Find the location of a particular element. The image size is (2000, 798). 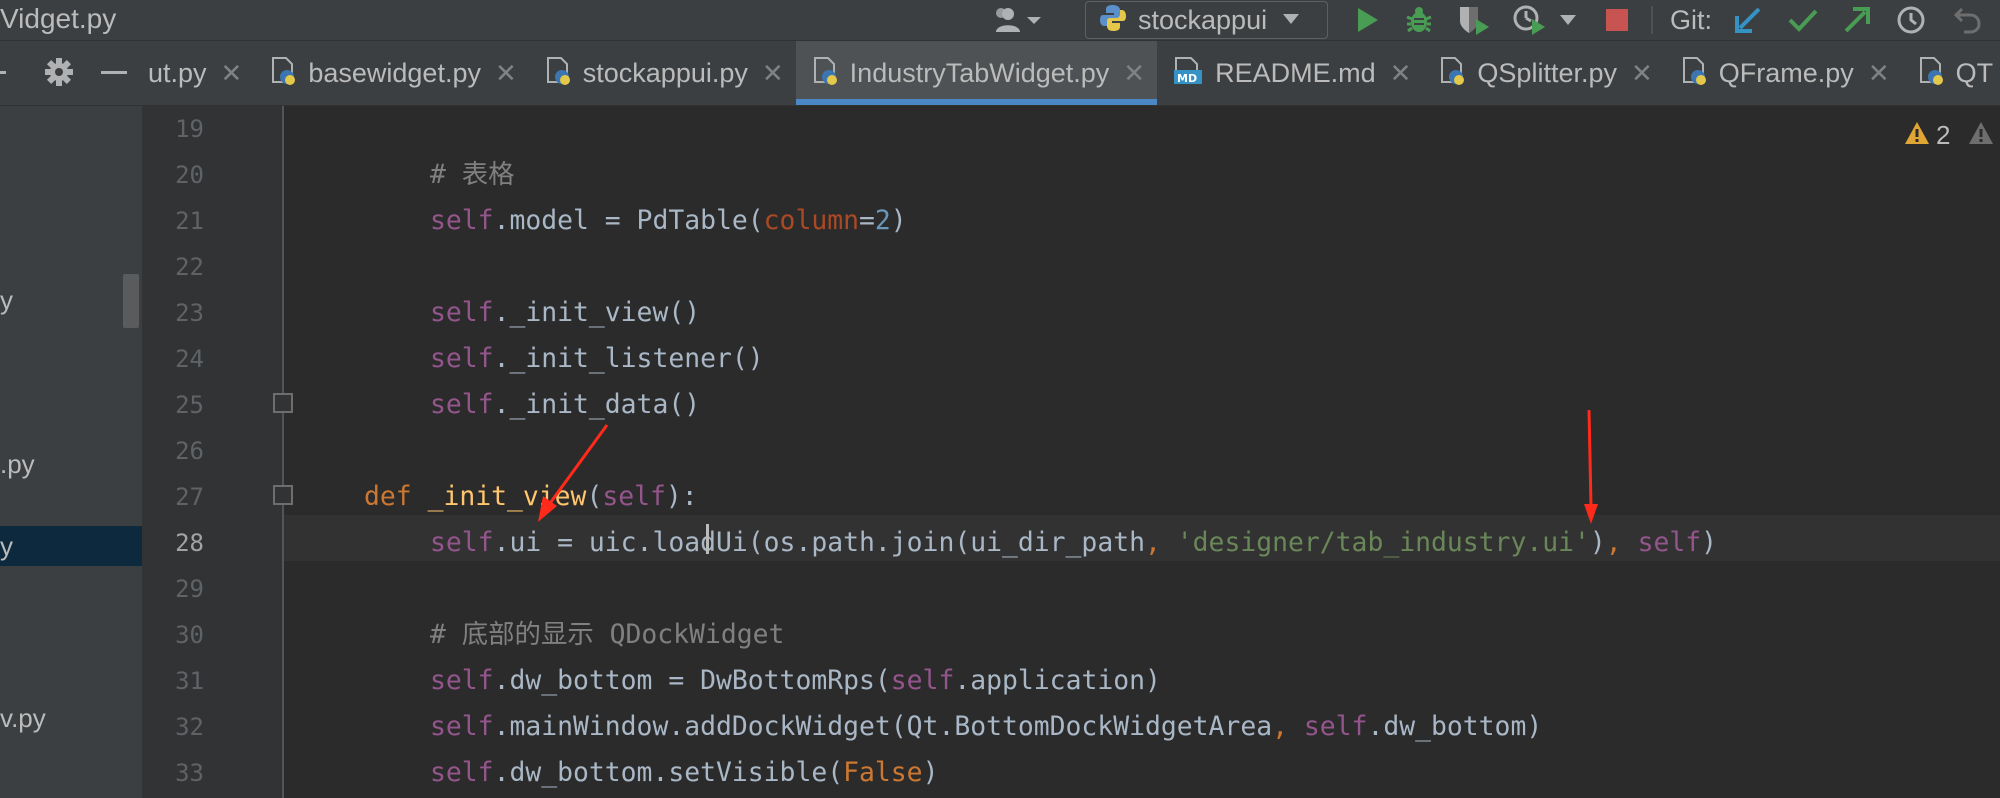

code-line-27: def _init_view(self): is located at coordinates (531, 497).